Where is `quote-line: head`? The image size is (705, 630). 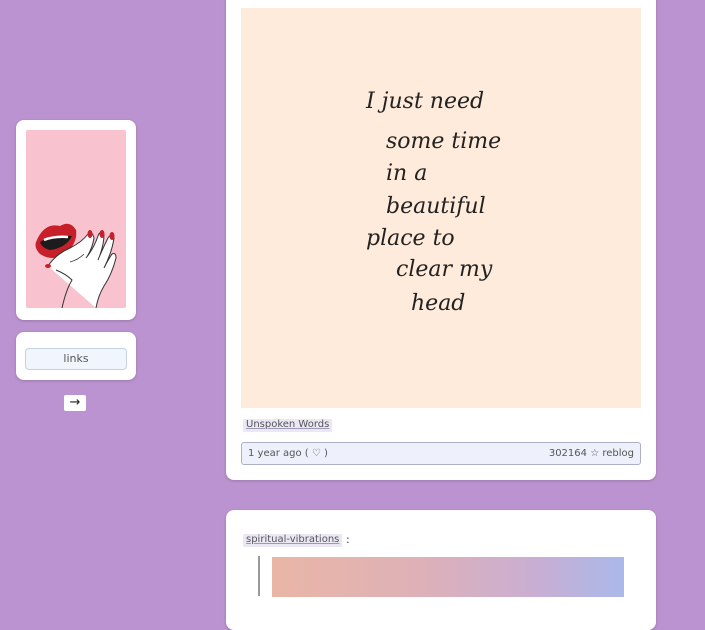
quote-line: head is located at coordinates (438, 303).